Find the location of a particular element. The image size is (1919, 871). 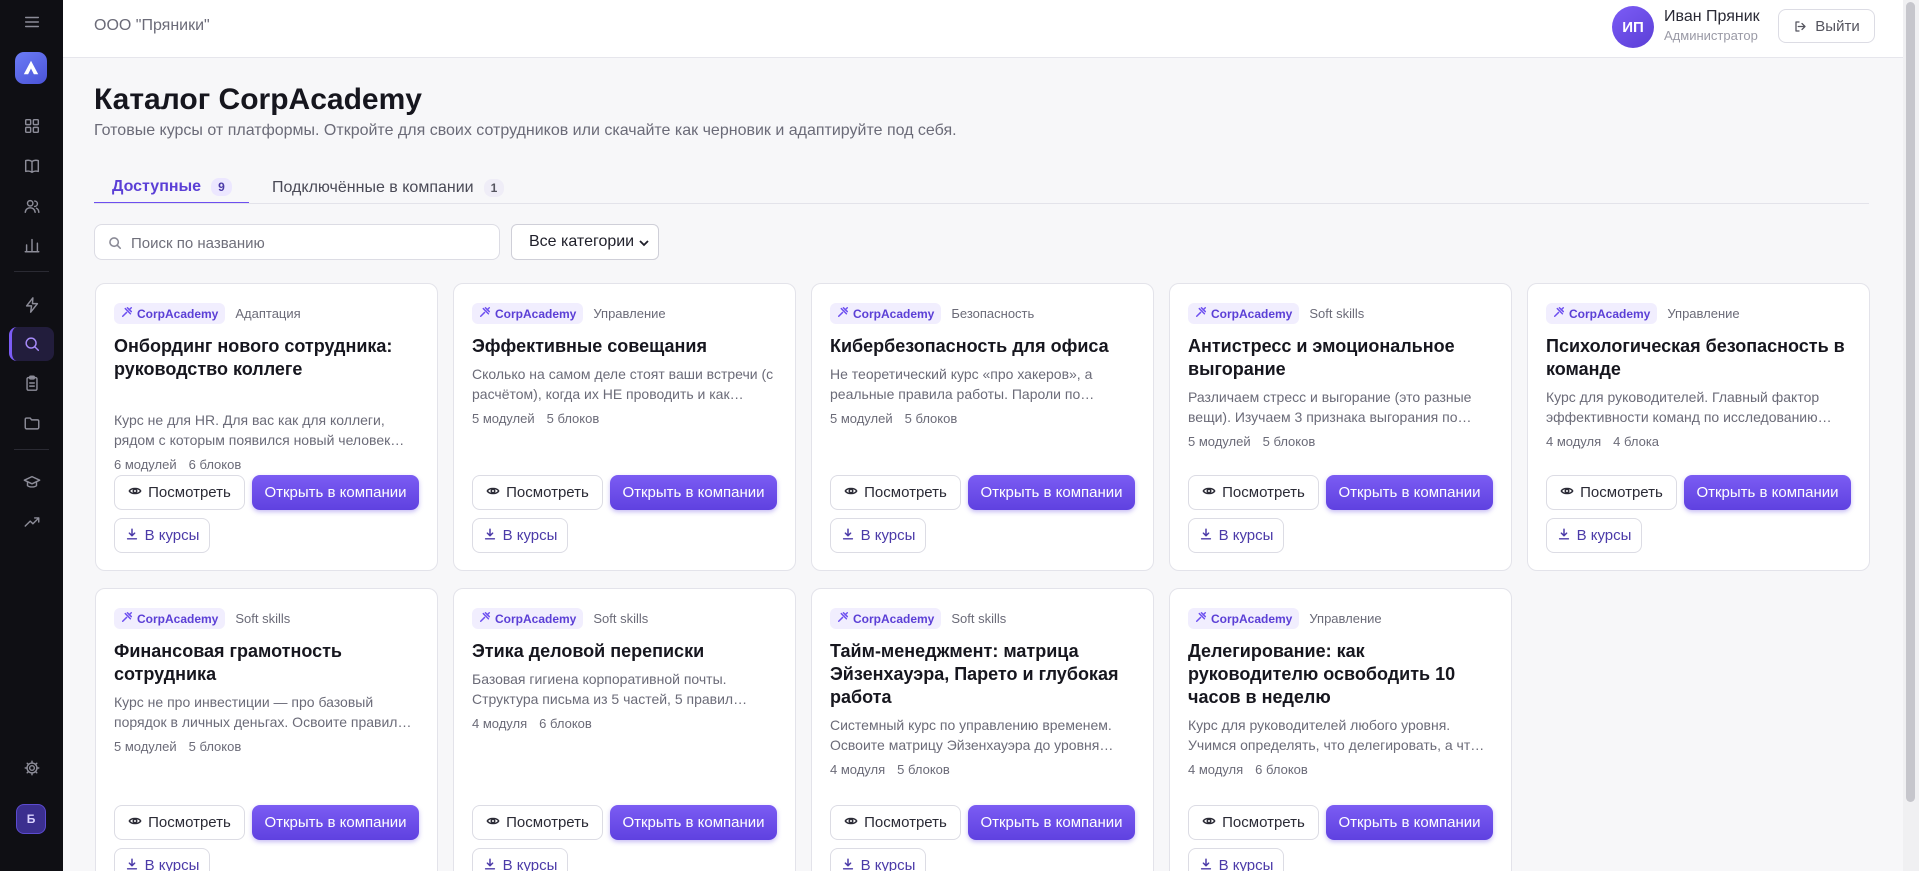

menu-icon is located at coordinates (31, 22).